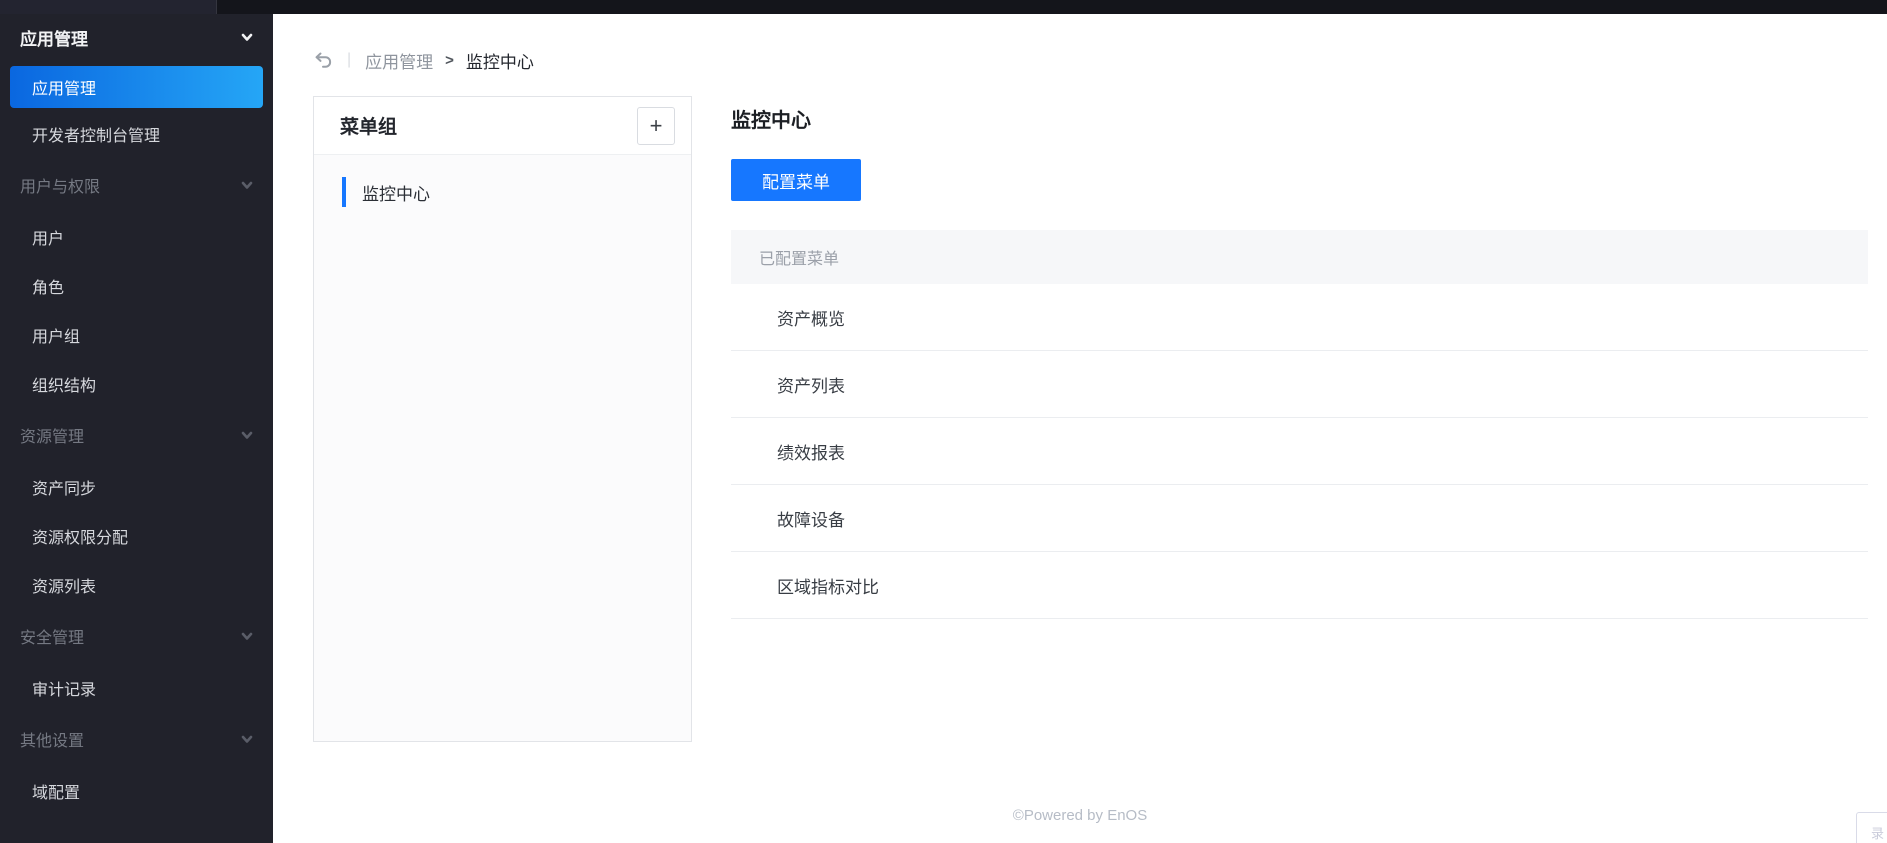 This screenshot has height=843, width=1887. I want to click on sidebar-item: 开发者控制台管理, so click(136, 133).